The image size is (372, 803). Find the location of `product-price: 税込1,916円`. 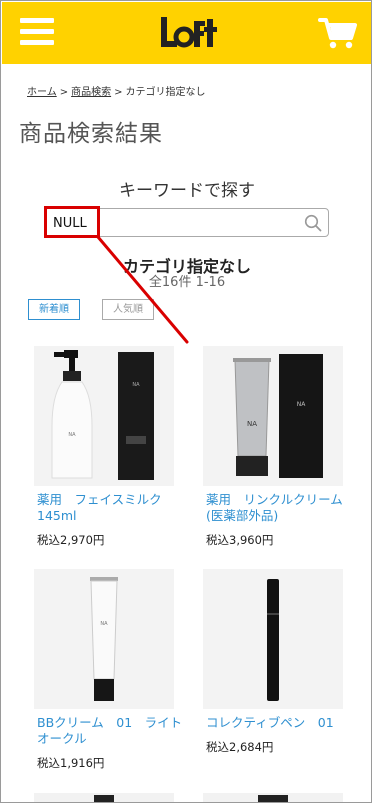

product-price: 税込1,916円 is located at coordinates (71, 763).